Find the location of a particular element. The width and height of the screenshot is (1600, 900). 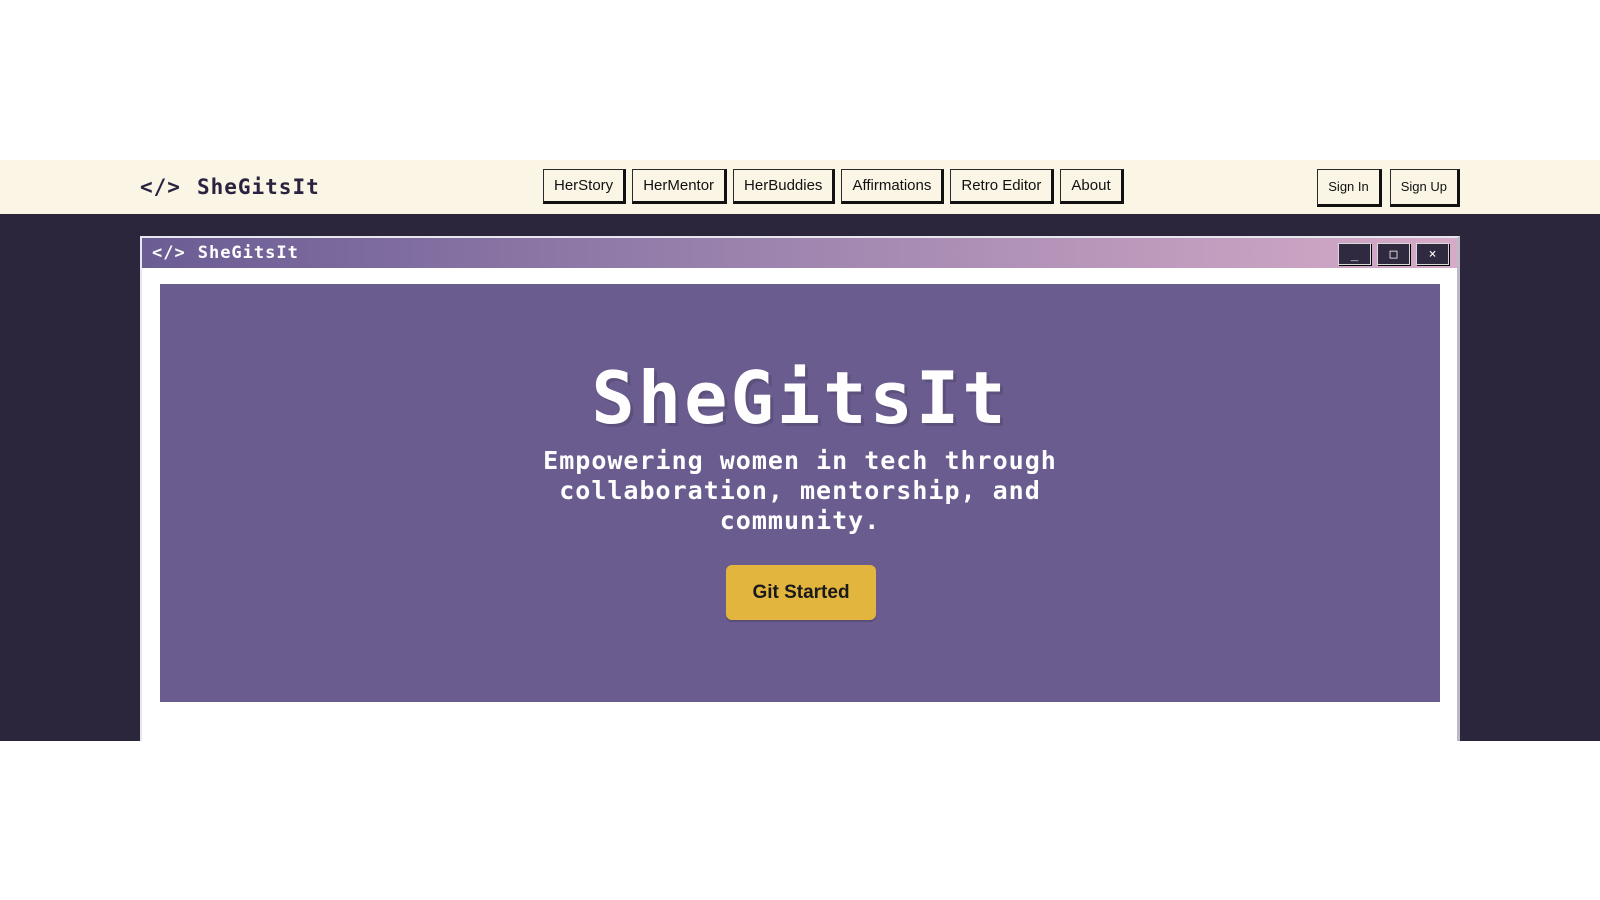

window-title: </> SheGitsIt is located at coordinates (225, 253).